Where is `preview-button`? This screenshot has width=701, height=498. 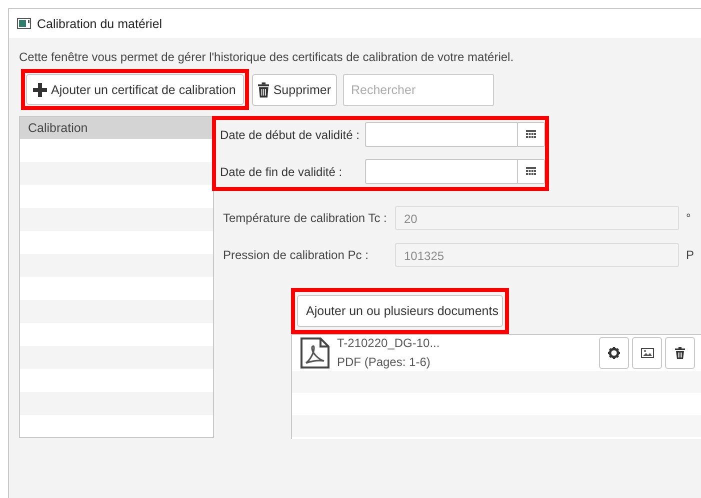
preview-button is located at coordinates (647, 353).